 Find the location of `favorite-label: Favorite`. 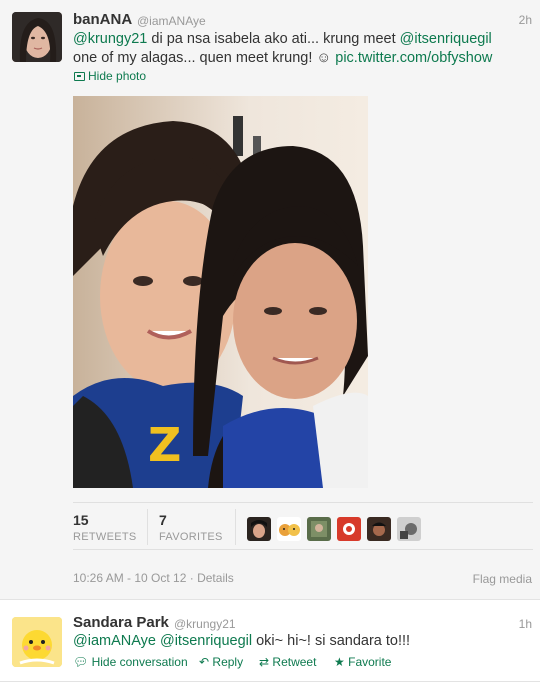

favorite-label: Favorite is located at coordinates (370, 662).